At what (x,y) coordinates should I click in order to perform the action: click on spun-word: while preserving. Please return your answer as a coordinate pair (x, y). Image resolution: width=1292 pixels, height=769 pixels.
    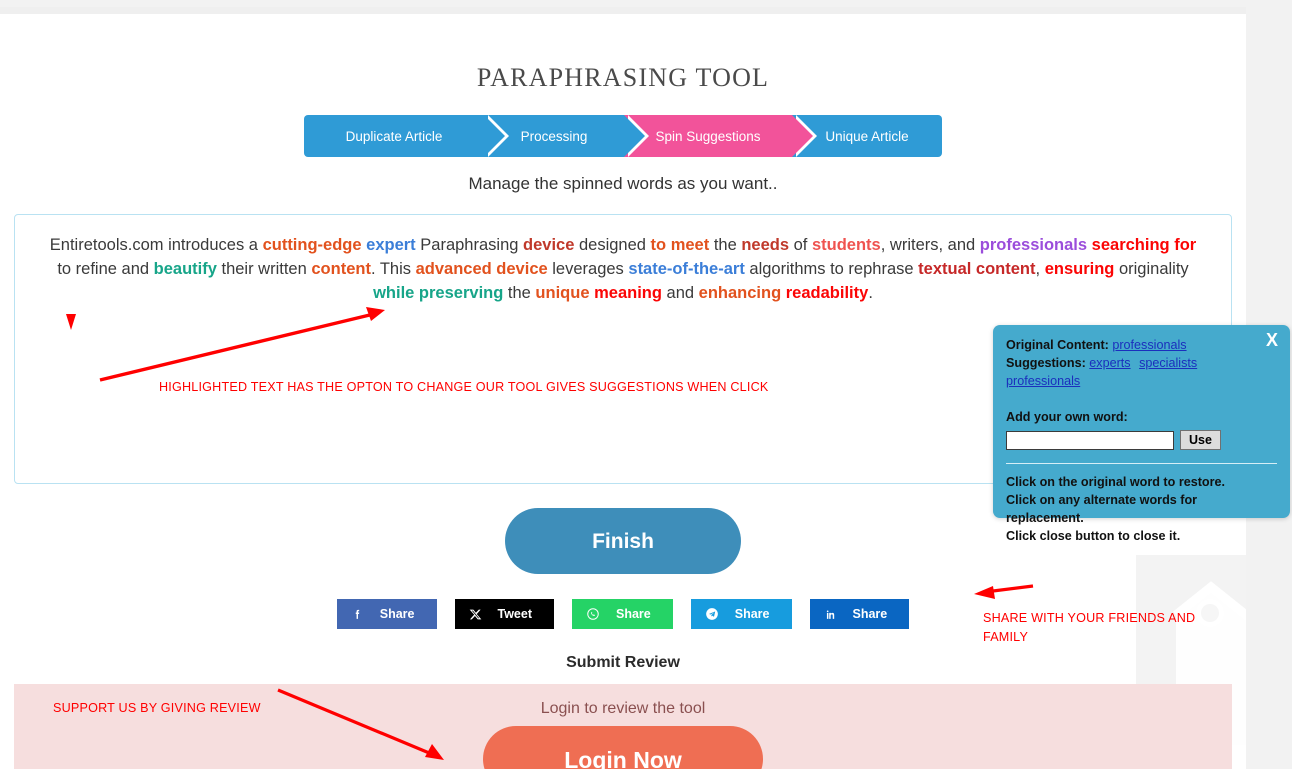
    Looking at the image, I should click on (438, 293).